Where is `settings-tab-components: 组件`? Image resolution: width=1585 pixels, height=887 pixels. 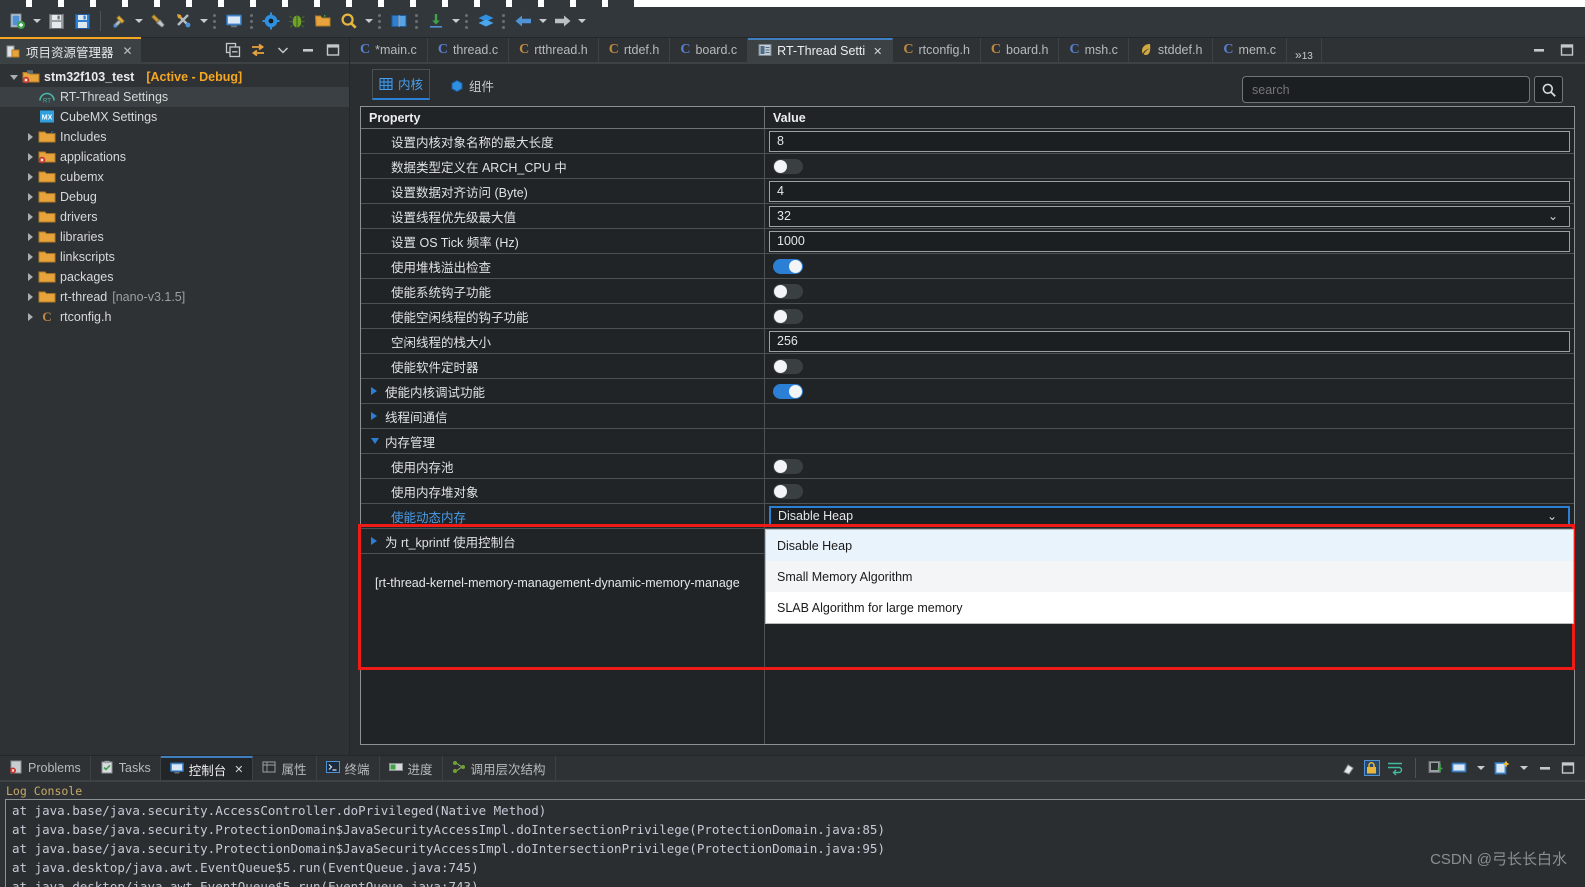 settings-tab-components: 组件 is located at coordinates (472, 86).